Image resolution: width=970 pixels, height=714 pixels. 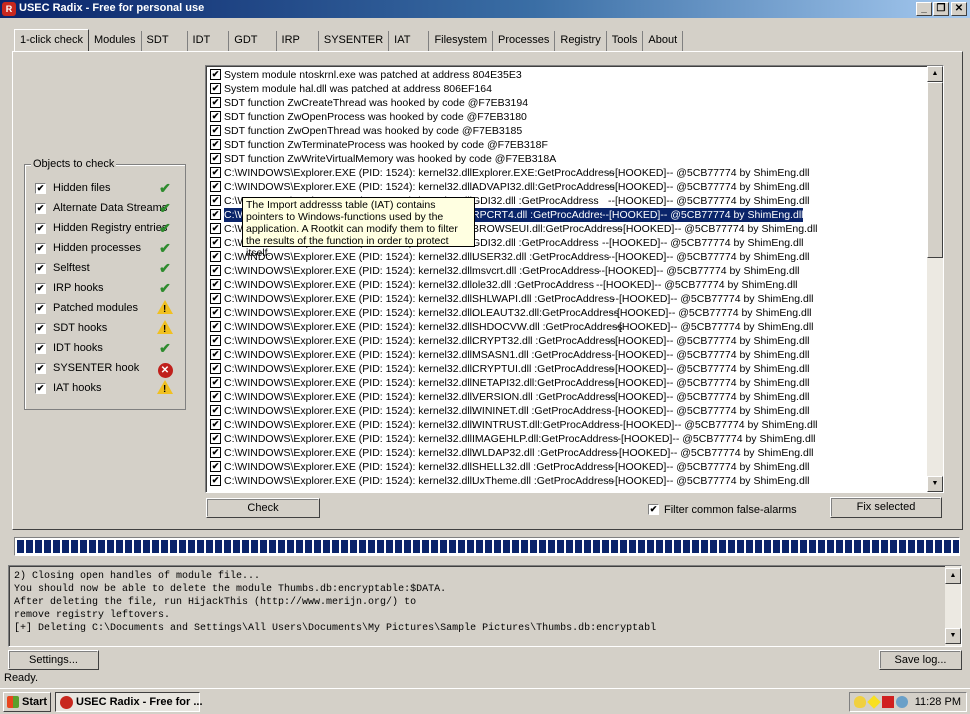 I want to click on network-globe-icon, so click(x=902, y=702).